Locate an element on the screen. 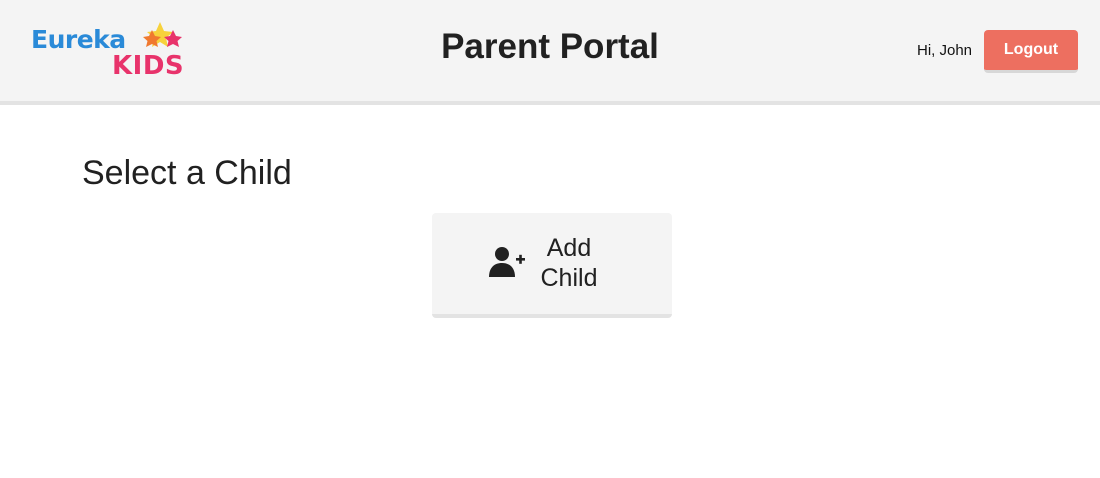  section-title: Select a Child is located at coordinates (187, 173).